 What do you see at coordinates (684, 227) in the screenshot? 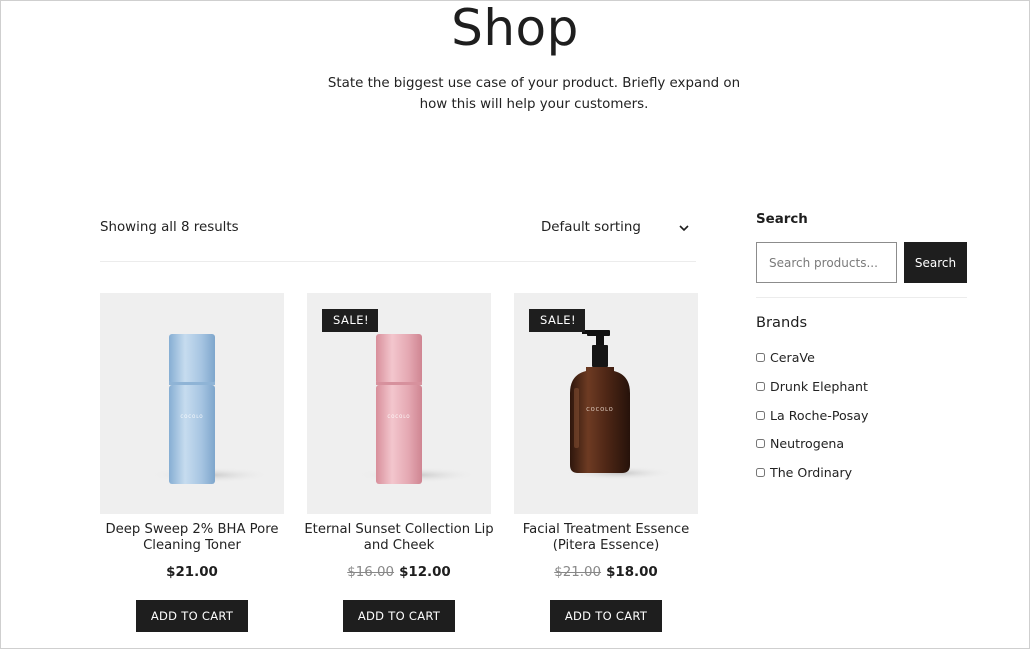
I see `chevron-down-icon` at bounding box center [684, 227].